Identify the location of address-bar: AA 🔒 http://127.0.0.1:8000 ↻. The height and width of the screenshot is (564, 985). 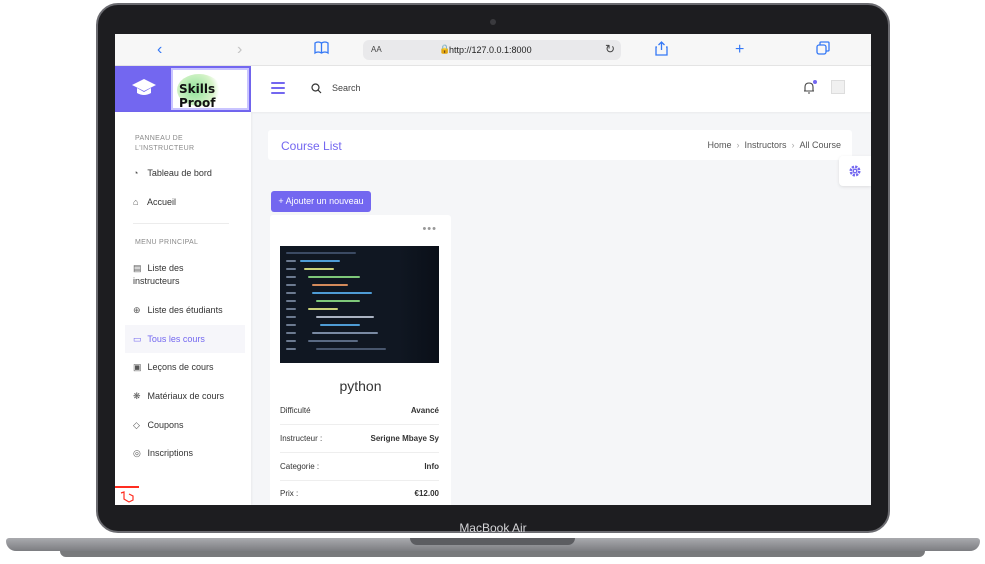
(492, 50).